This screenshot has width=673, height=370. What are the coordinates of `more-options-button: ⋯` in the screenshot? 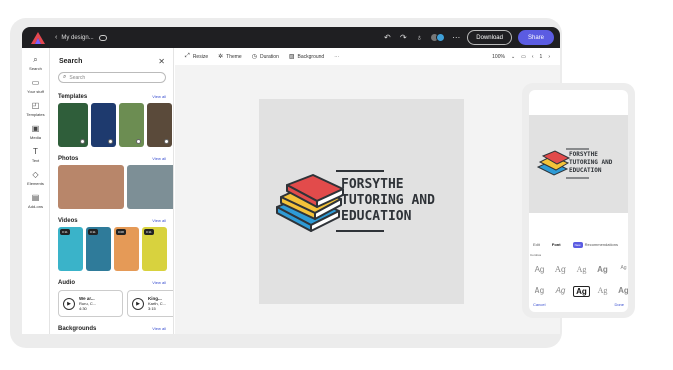 It's located at (336, 57).